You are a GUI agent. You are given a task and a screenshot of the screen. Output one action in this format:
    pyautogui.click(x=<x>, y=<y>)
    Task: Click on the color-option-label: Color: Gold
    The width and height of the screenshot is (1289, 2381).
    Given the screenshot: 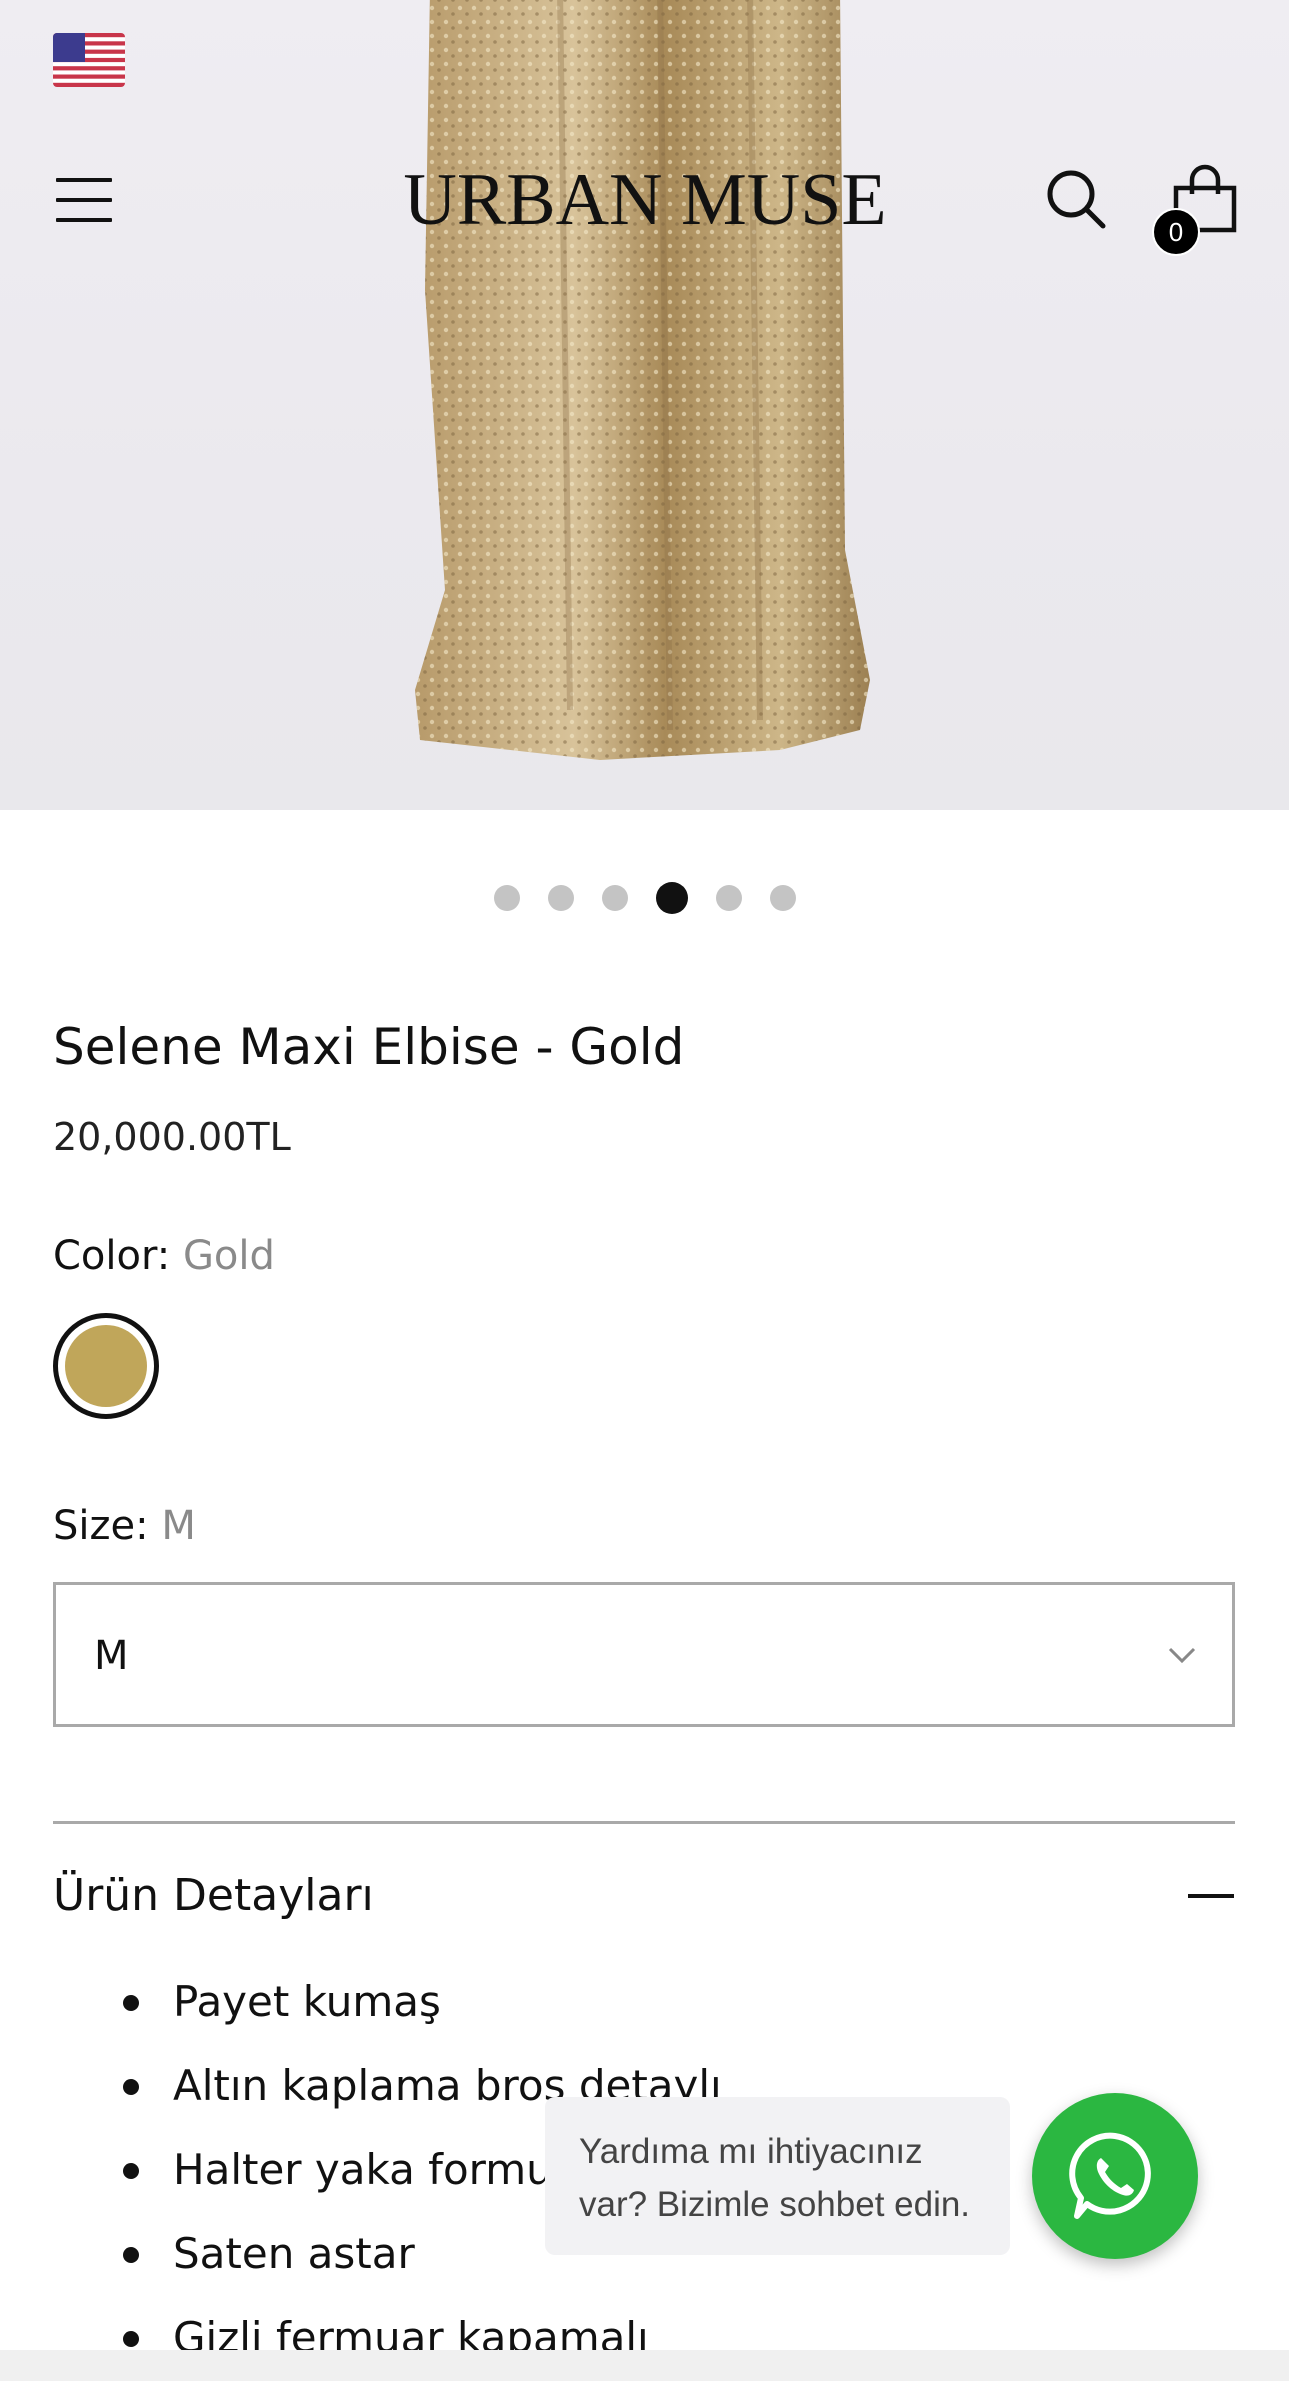 What is the action you would take?
    pyautogui.click(x=164, y=1256)
    